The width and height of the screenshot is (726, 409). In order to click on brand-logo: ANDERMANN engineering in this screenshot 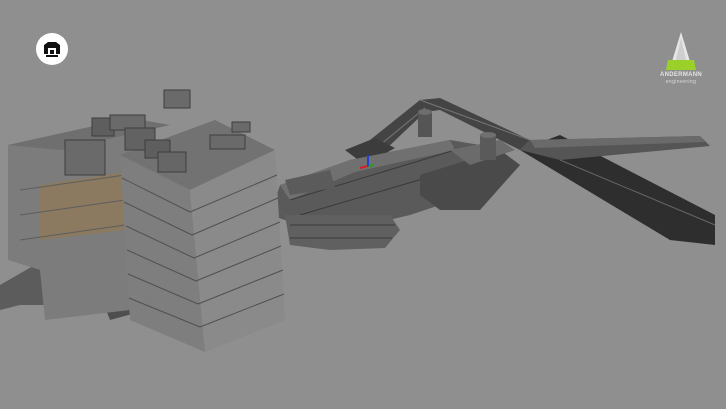, I will do `click(681, 65)`.